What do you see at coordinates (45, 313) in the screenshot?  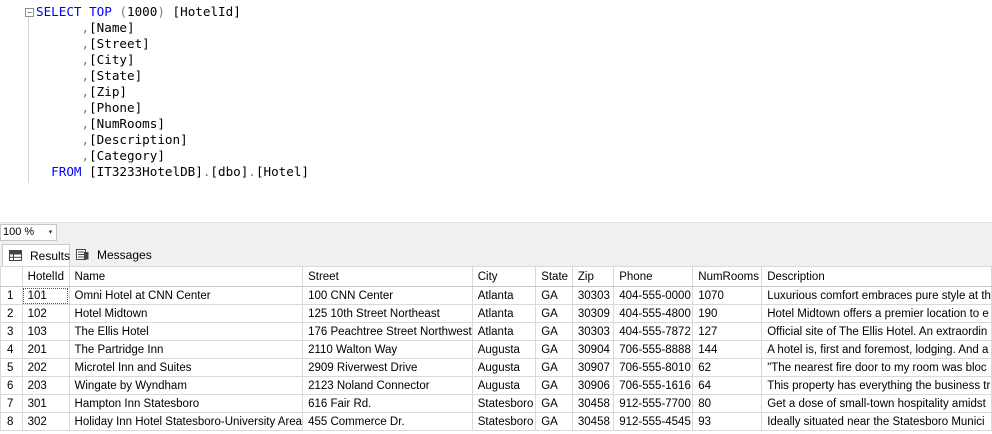 I see `table-cell: 102` at bounding box center [45, 313].